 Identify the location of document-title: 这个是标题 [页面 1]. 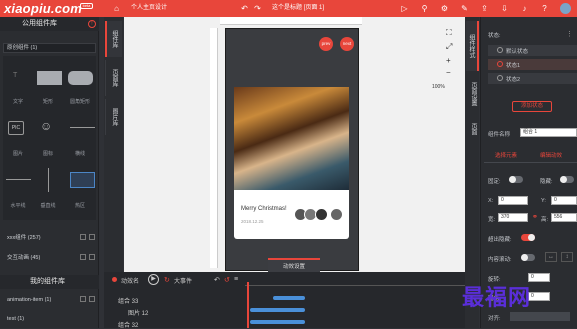
(298, 8).